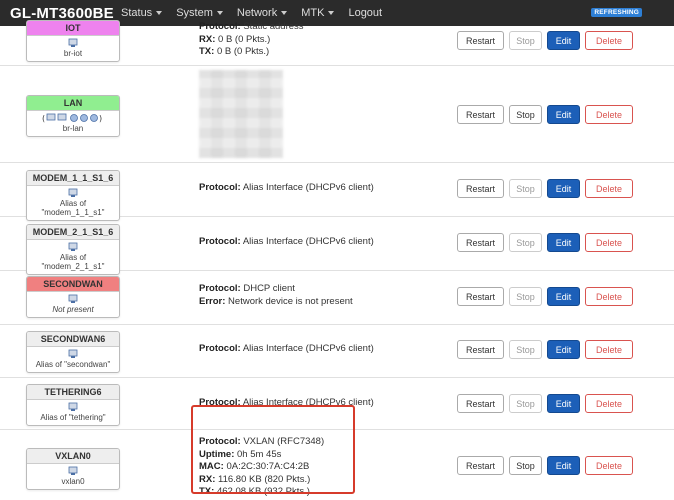 This screenshot has width=674, height=500. What do you see at coordinates (313, 13) in the screenshot?
I see `nav-mtk-label: MTK` at bounding box center [313, 13].